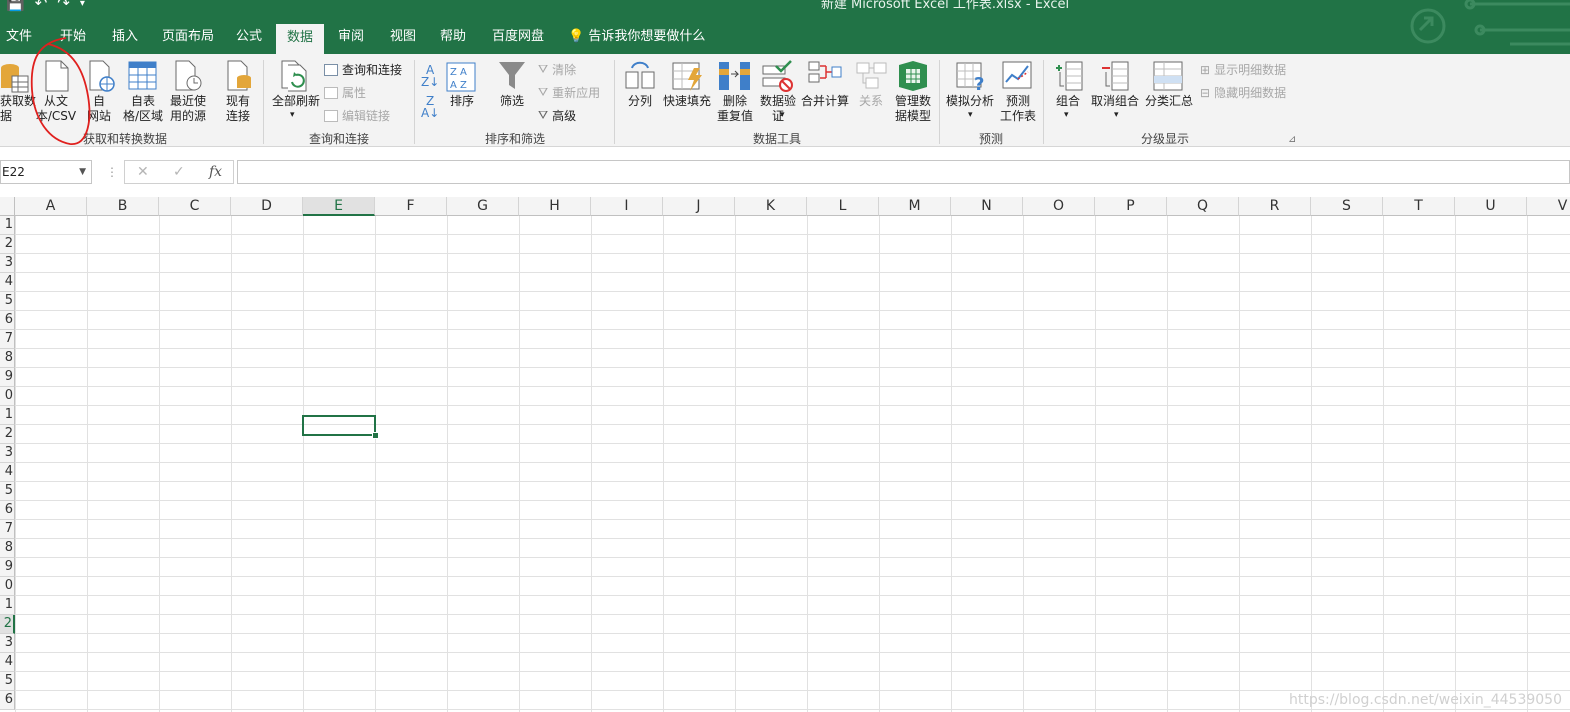 The image size is (1570, 712). Describe the element at coordinates (912, 108) in the screenshot. I see `manage-data-model-label: 管理数 据模型` at that location.